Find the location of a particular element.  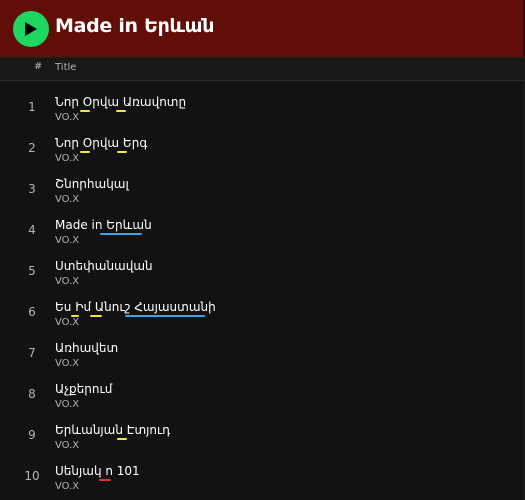

track-number: 10 is located at coordinates (32, 476).